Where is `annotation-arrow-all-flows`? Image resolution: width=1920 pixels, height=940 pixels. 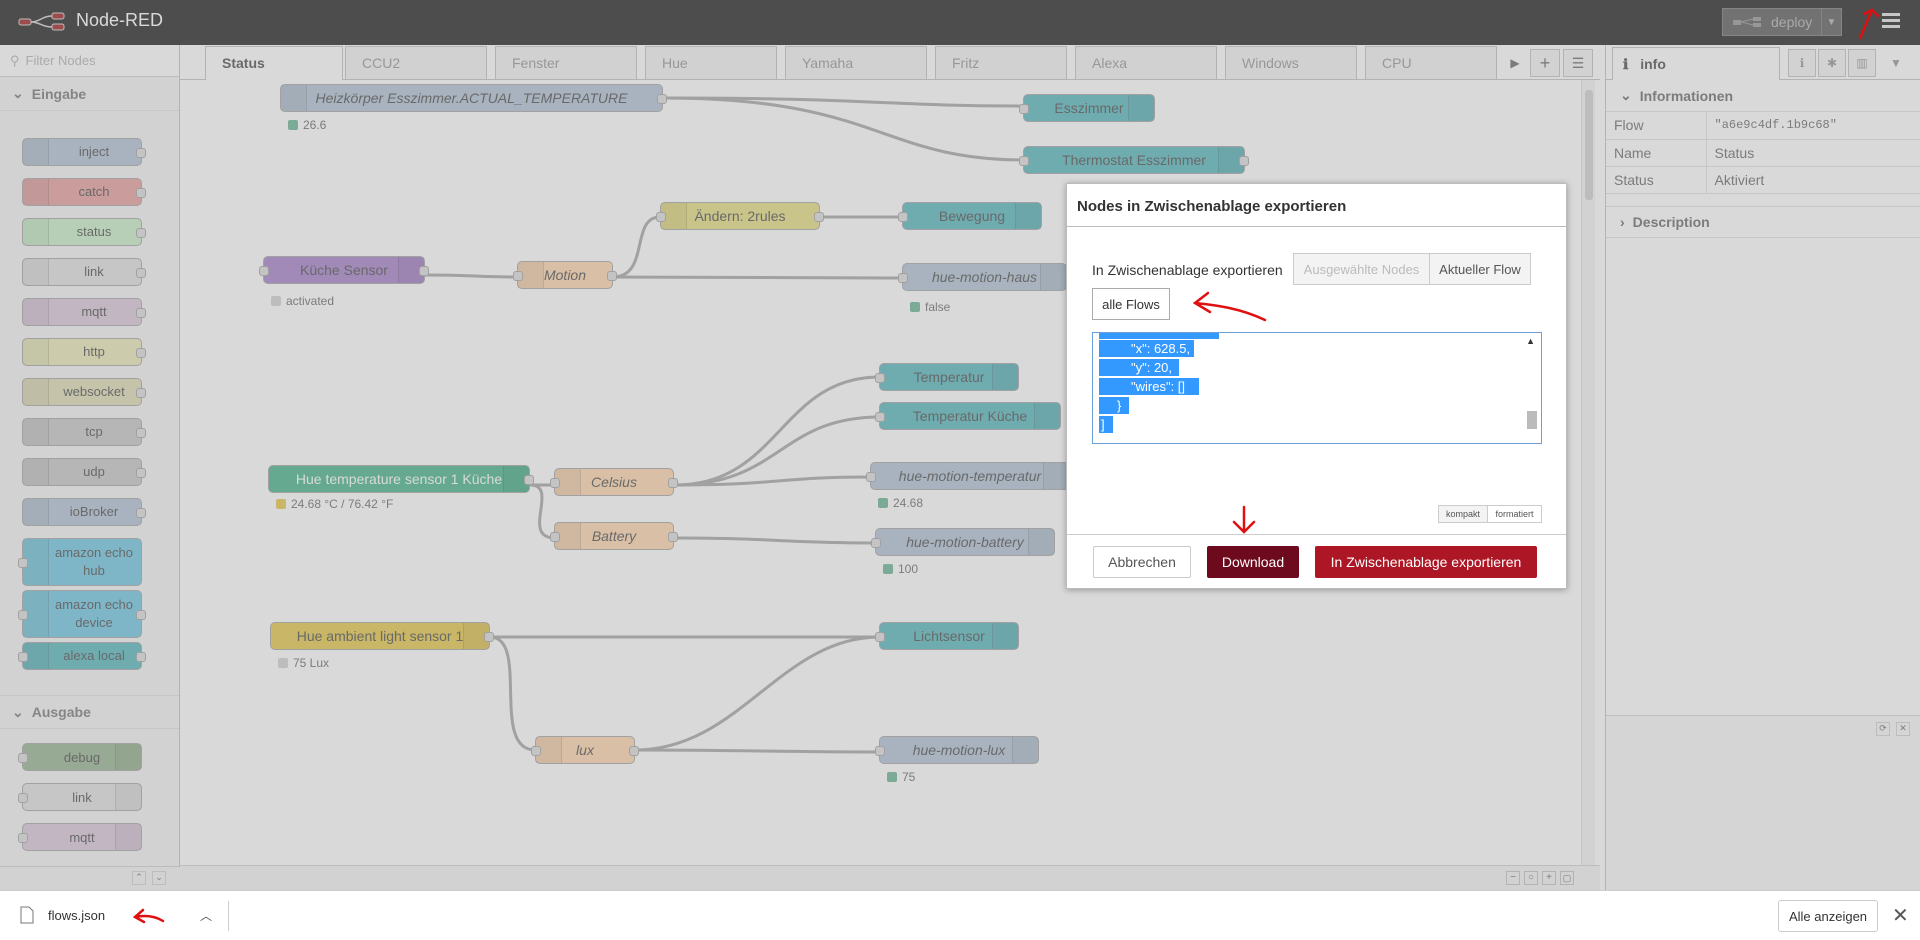 annotation-arrow-all-flows is located at coordinates (1229, 306).